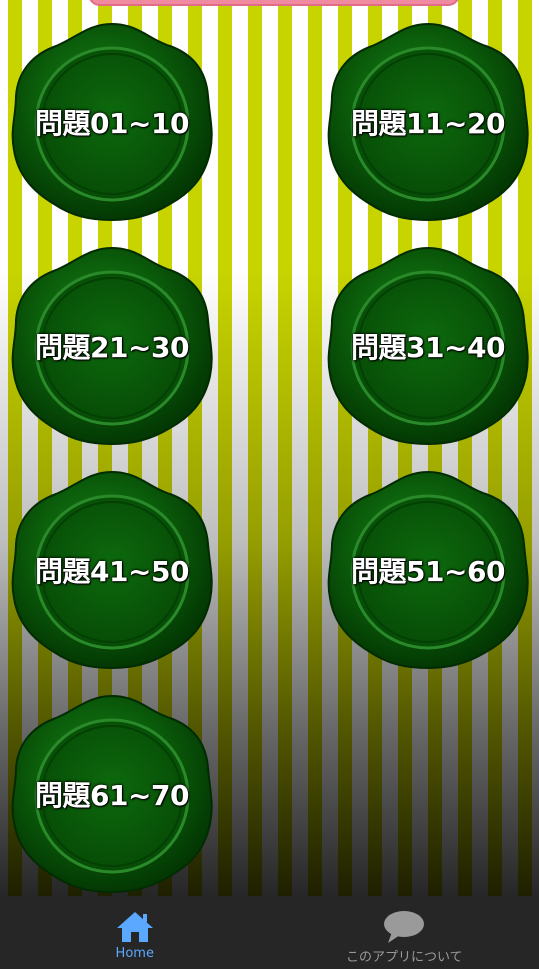 This screenshot has width=539, height=969. I want to click on quiz-range-label: 問題11~20, so click(428, 123).